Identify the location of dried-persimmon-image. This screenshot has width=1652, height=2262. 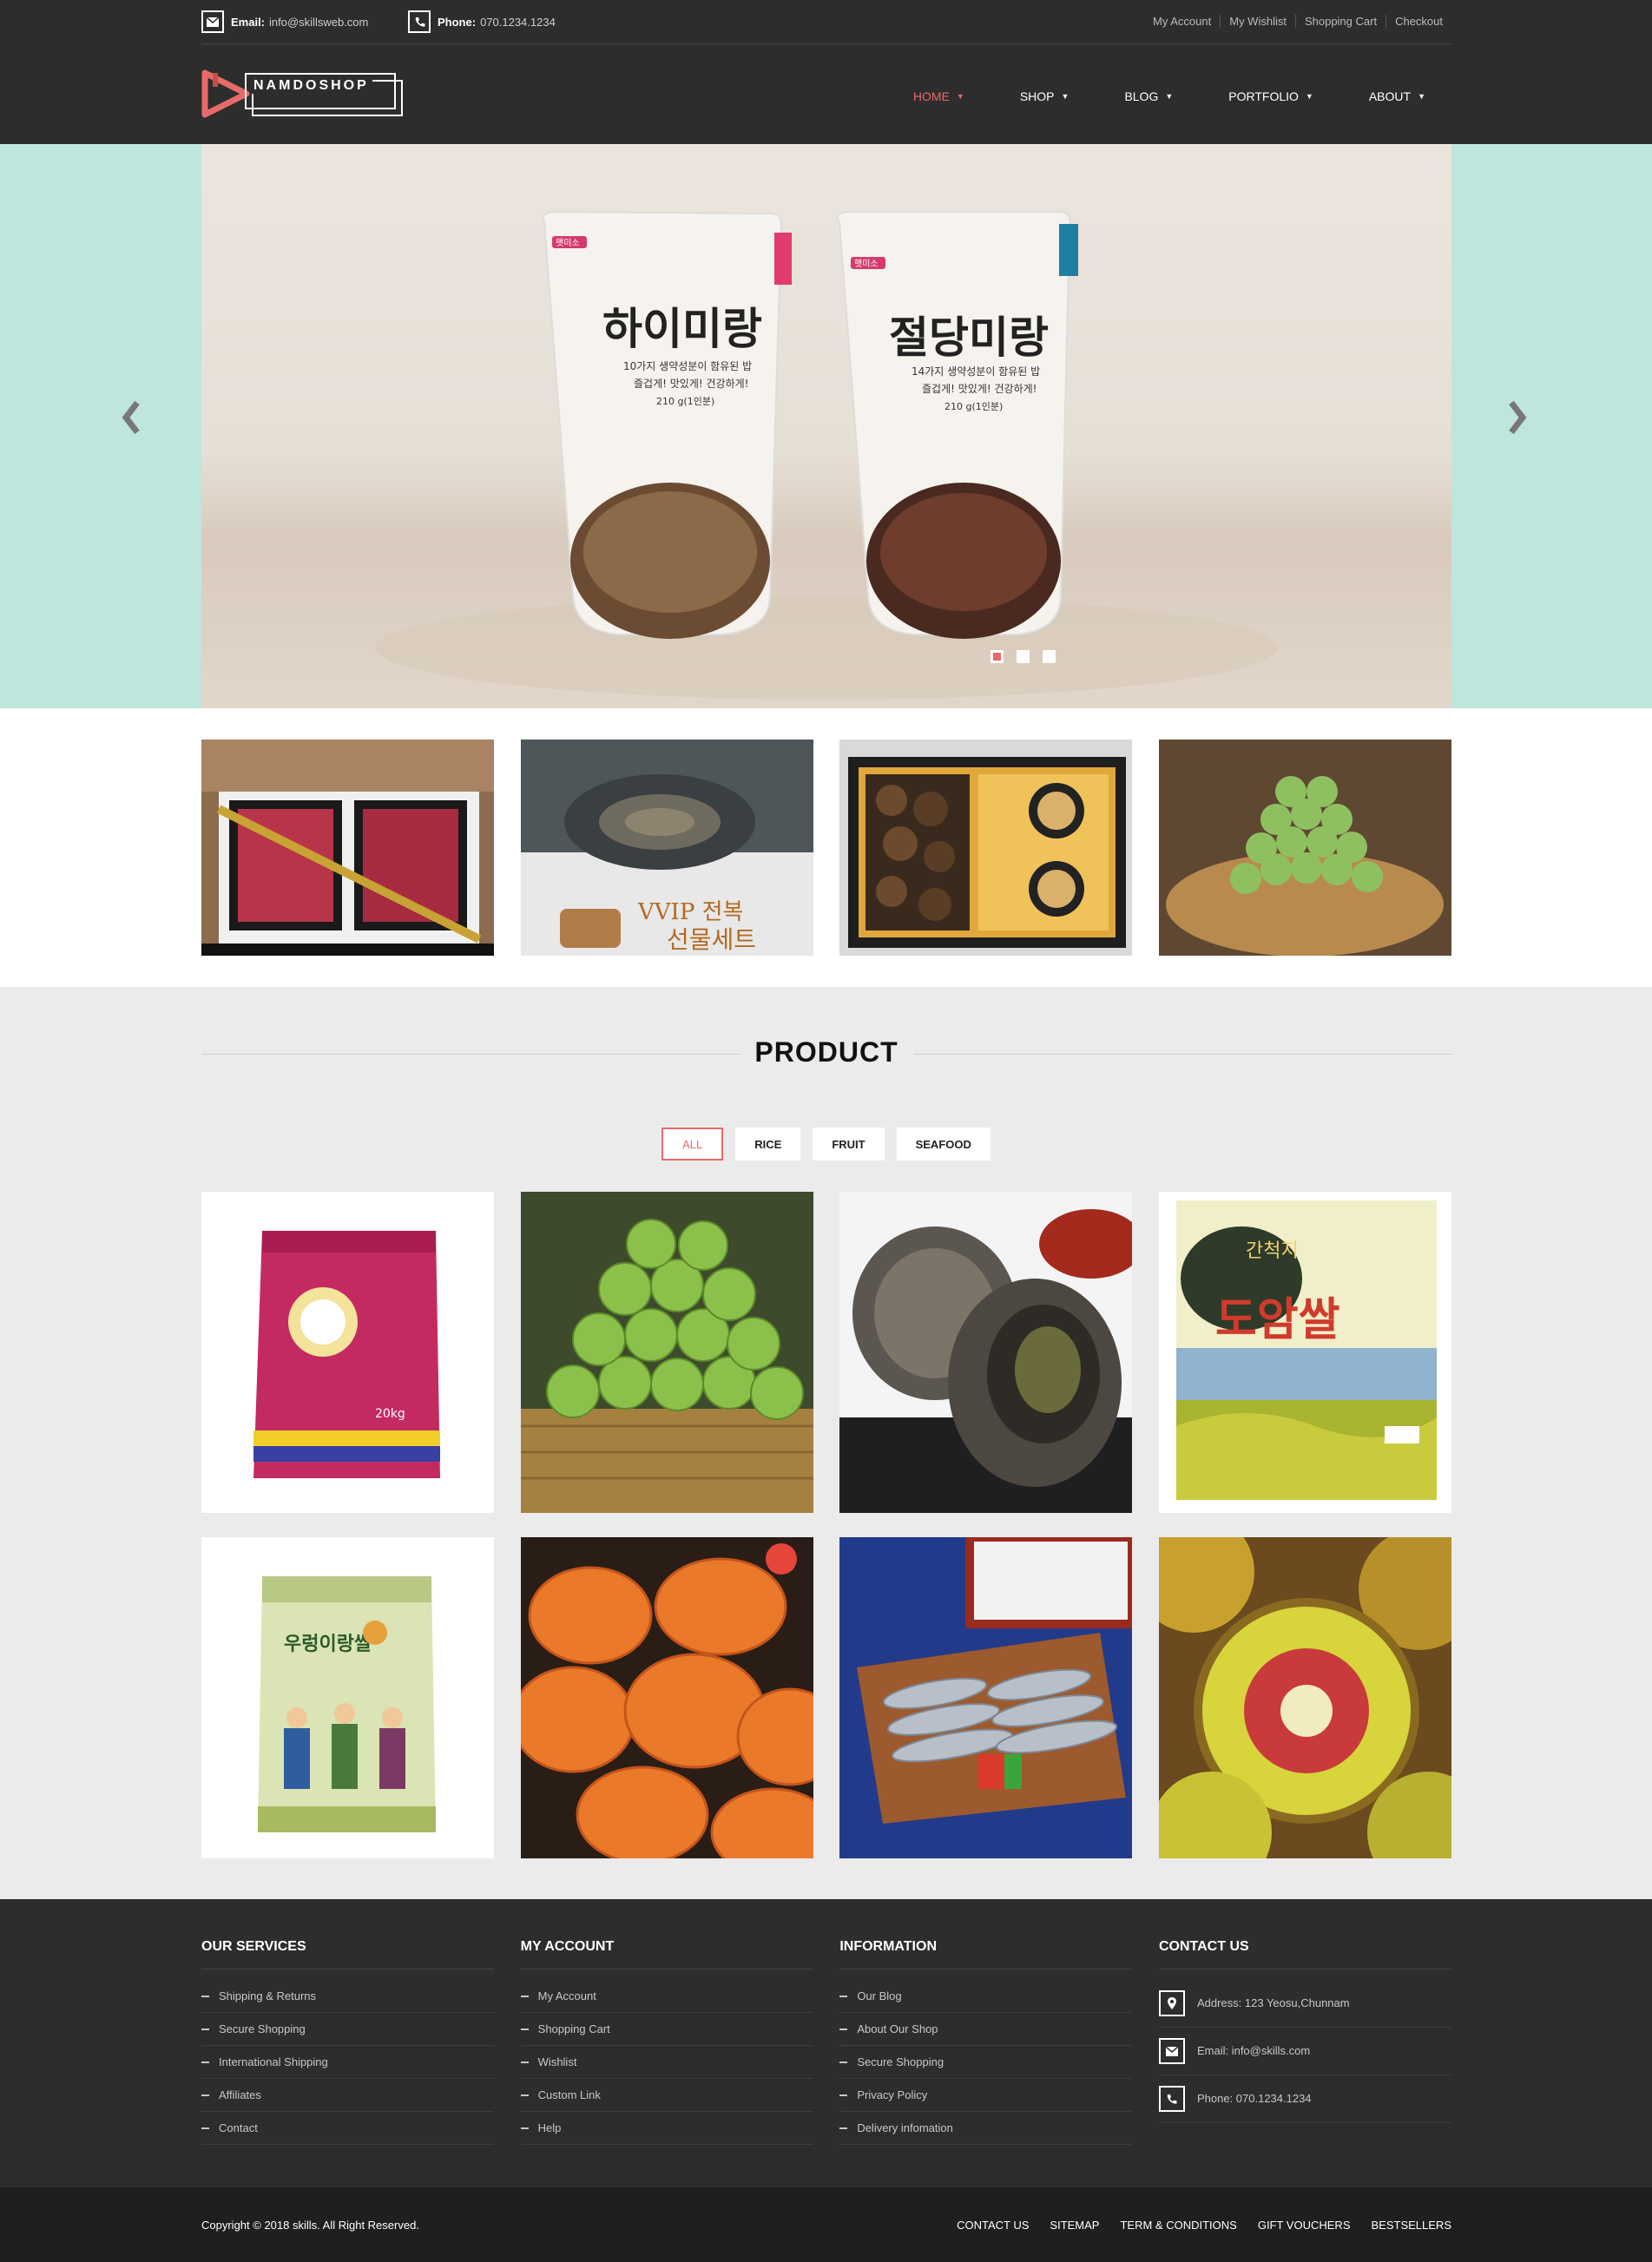
(666, 1698).